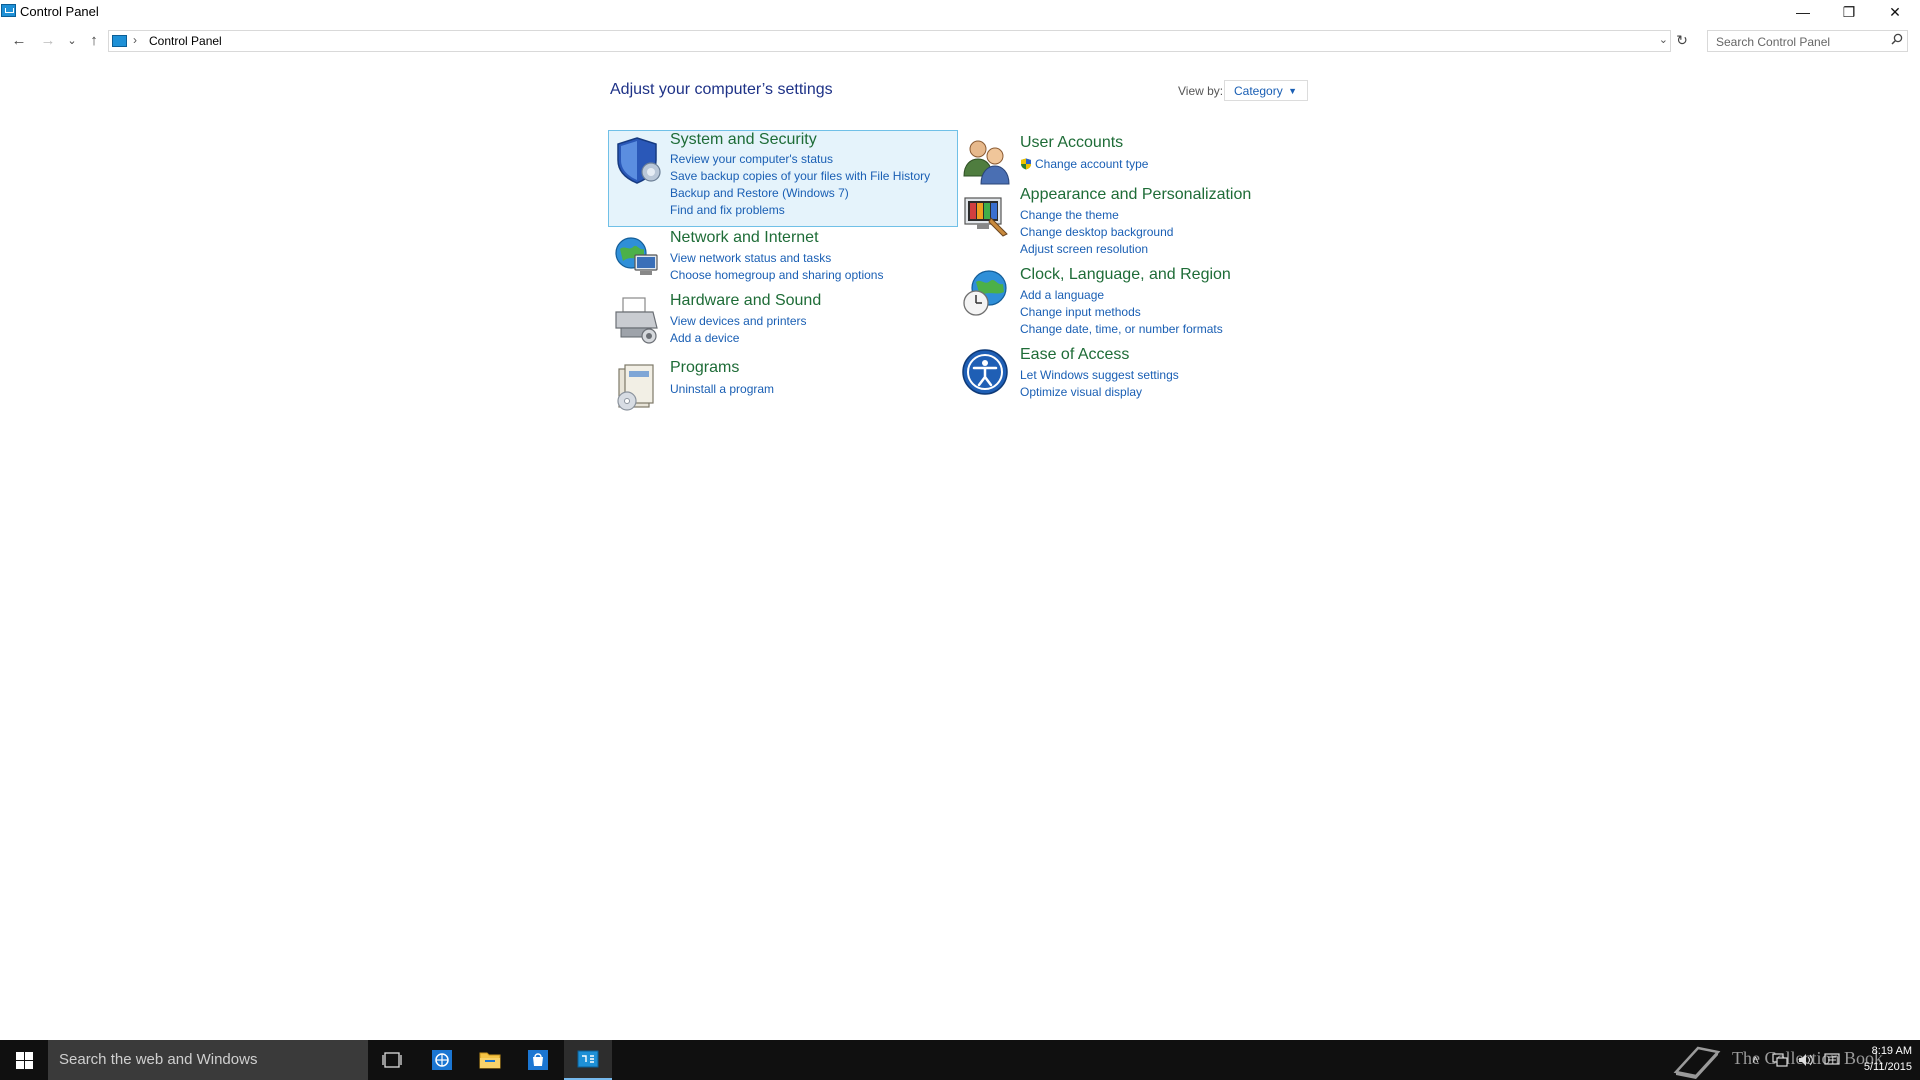  Describe the element at coordinates (1258, 91) in the screenshot. I see `view-by-value: Category` at that location.